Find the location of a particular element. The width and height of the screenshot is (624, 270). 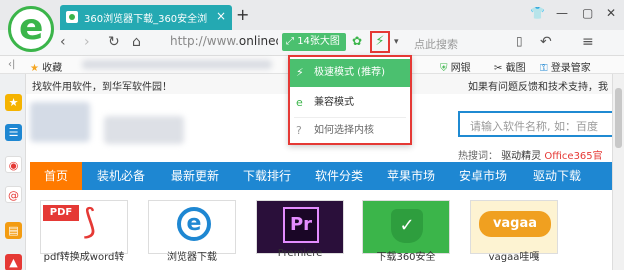

weibo-icon: ◉ is located at coordinates (13, 164).